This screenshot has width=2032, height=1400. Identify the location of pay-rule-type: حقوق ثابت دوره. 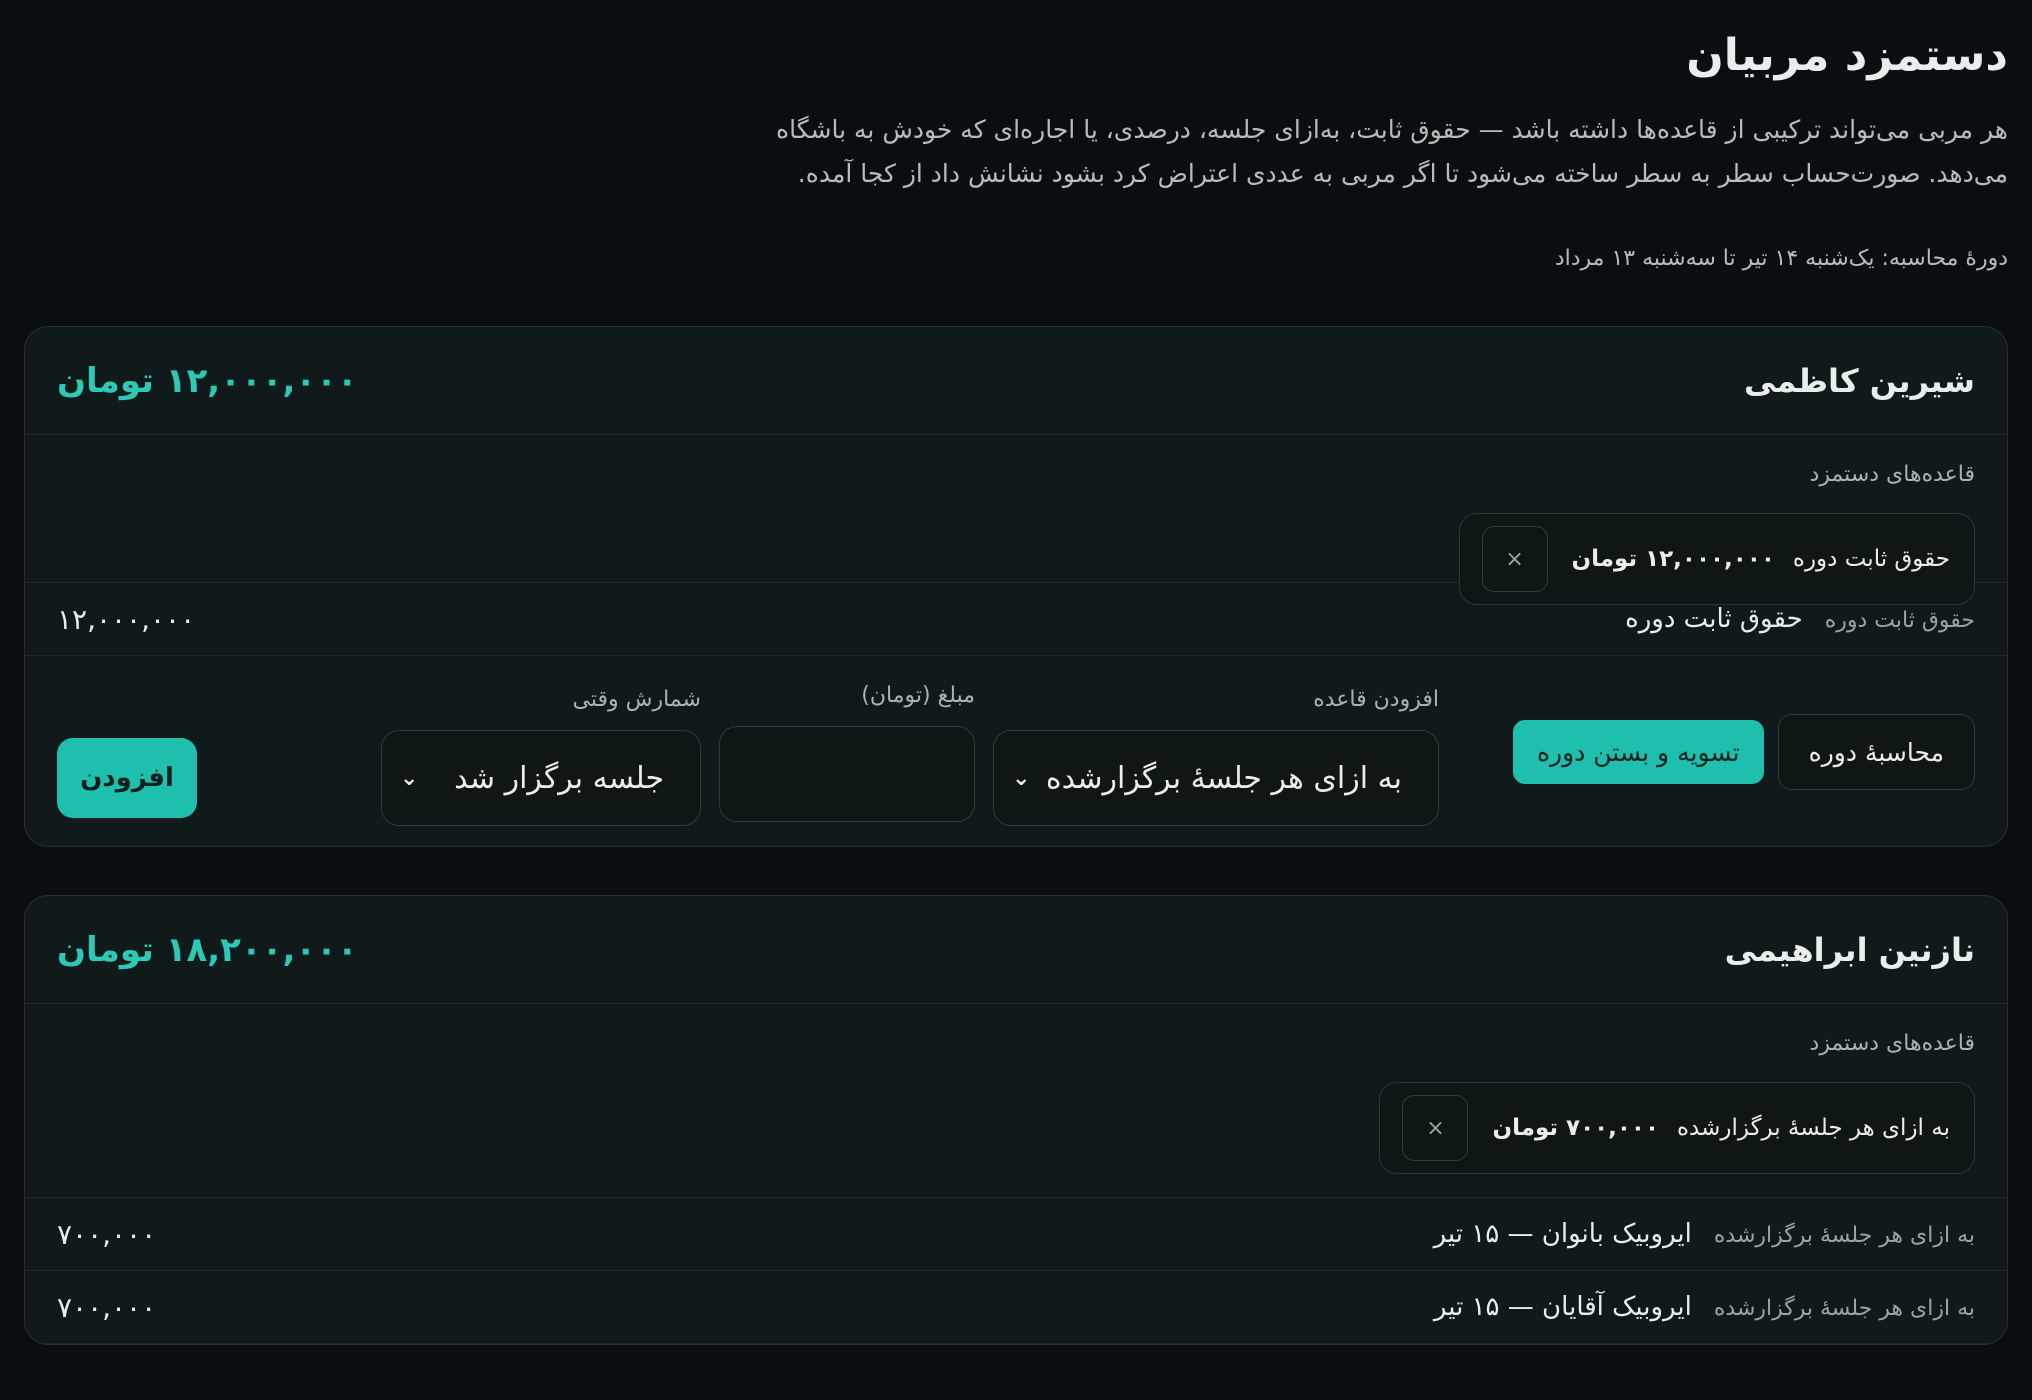
(1871, 559).